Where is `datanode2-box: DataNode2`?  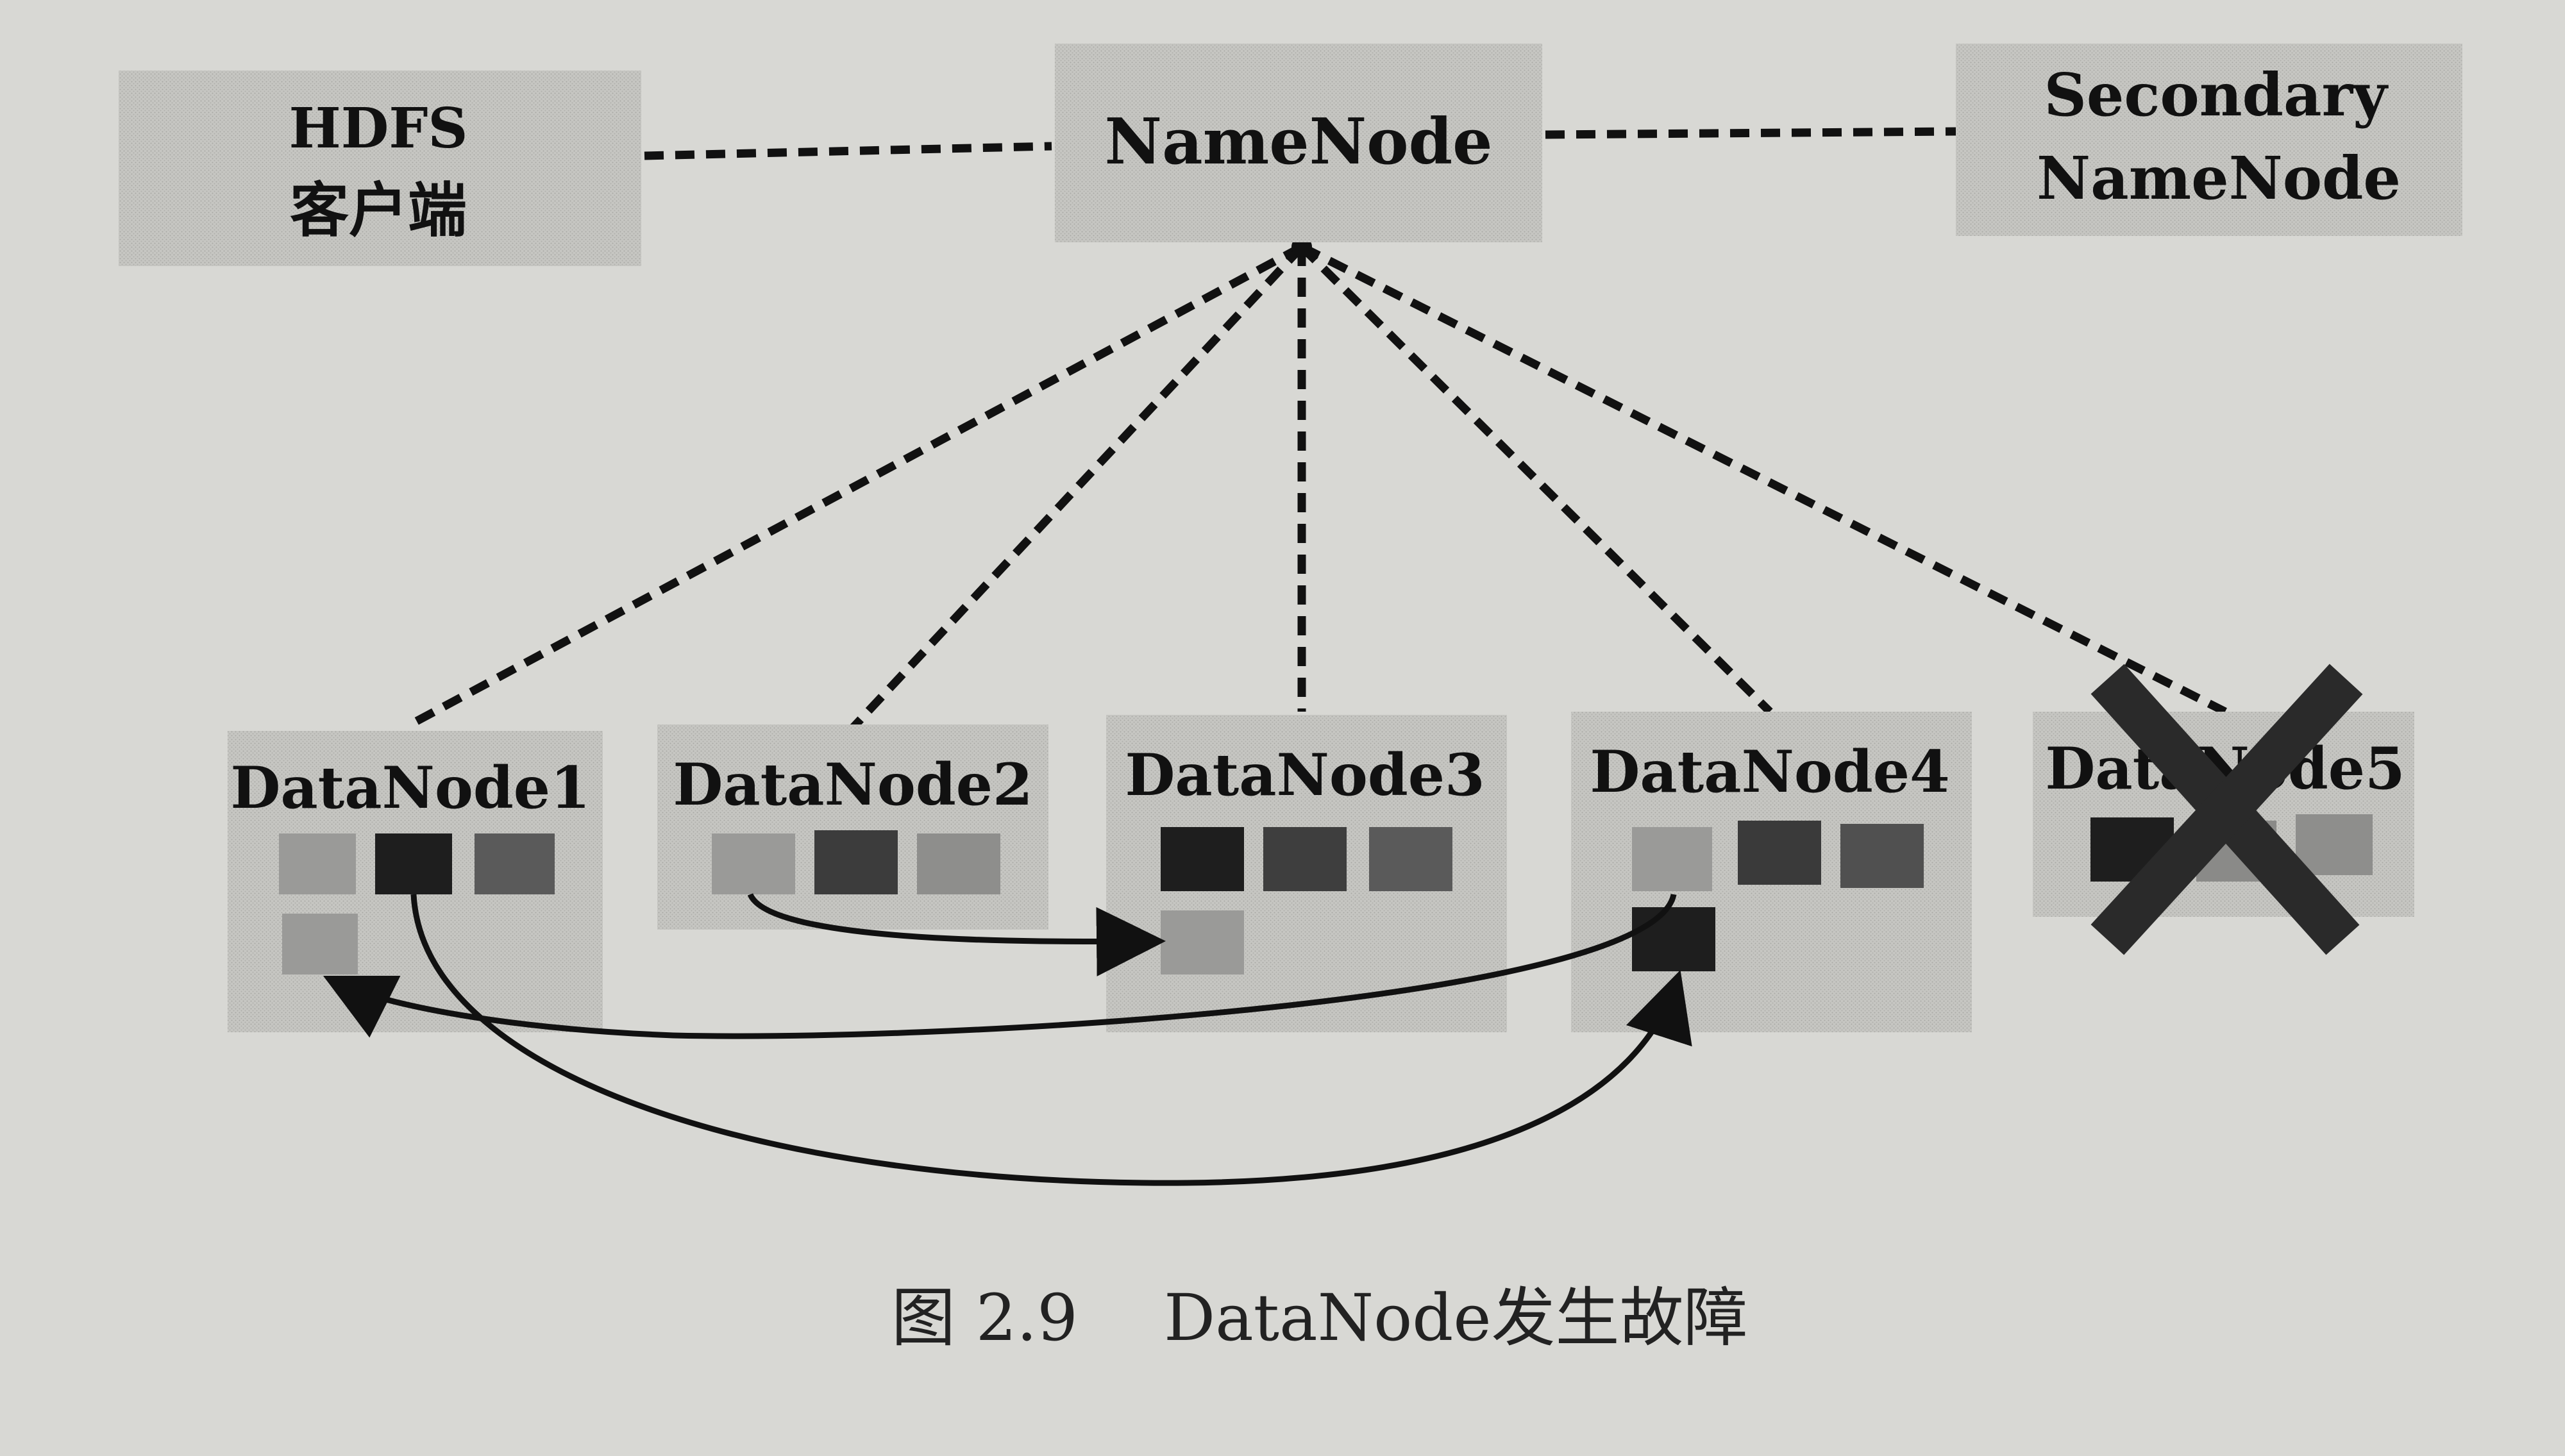
datanode2-box: DataNode2 is located at coordinates (852, 827).